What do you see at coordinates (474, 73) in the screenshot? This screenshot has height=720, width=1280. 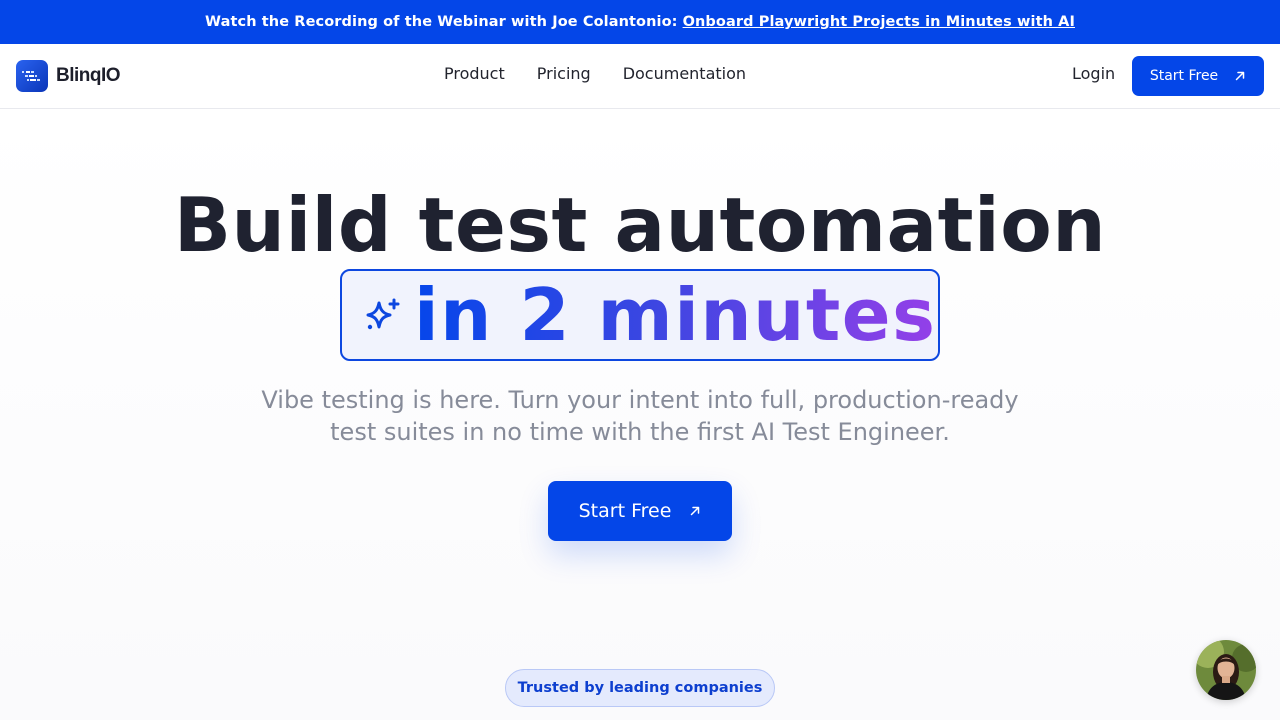 I see `nav-item-product: Product` at bounding box center [474, 73].